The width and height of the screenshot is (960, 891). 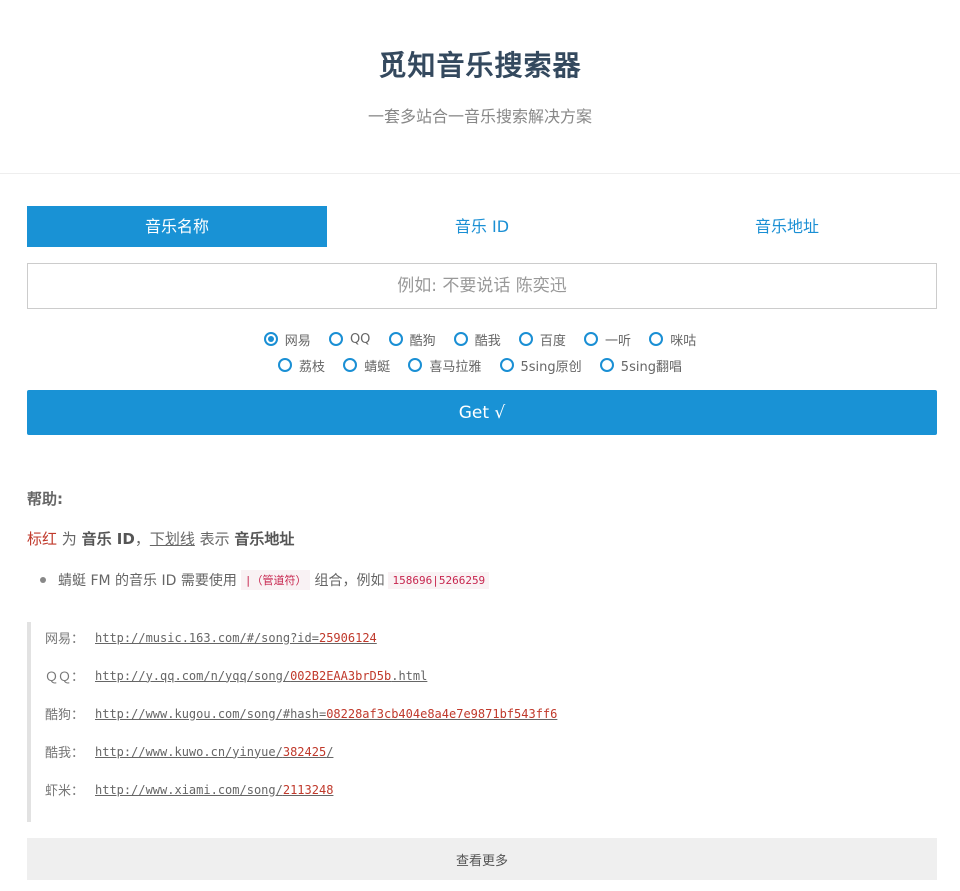 I want to click on source-options-row-2: 荔枝 蜻蜓 喜马拉雅 5sing原创 5sing翻唱, so click(x=480, y=365).